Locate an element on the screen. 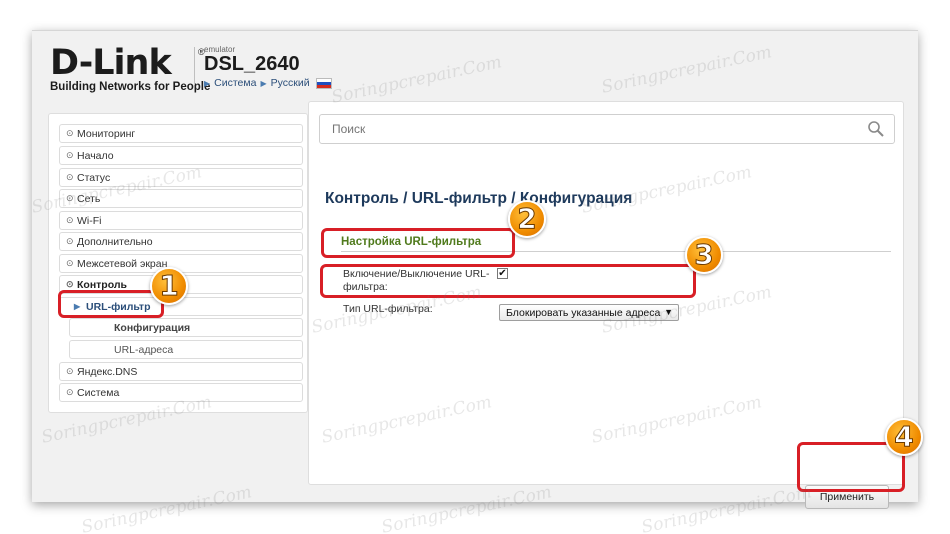 This screenshot has height=534, width=950. select-value: Блокировать указанные адреса is located at coordinates (583, 312).